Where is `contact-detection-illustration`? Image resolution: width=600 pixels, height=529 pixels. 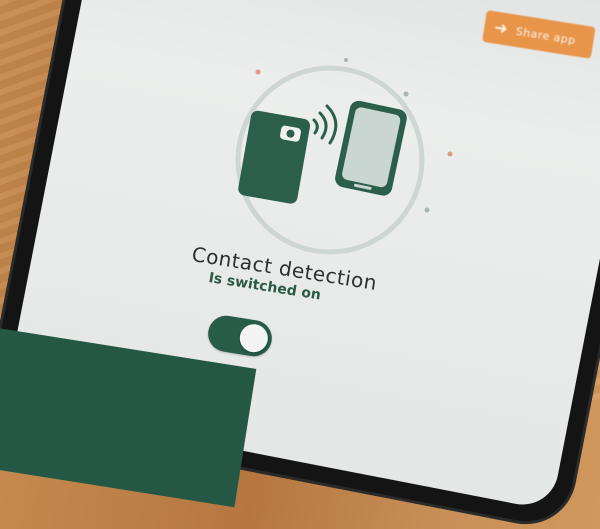 contact-detection-illustration is located at coordinates (344, 156).